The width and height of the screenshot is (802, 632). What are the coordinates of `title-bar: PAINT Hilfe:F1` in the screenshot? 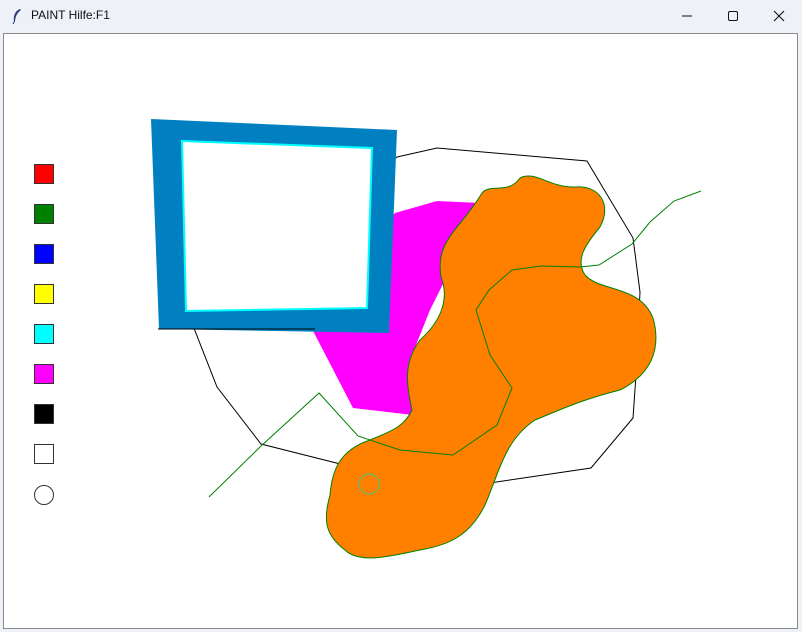 It's located at (401, 16).